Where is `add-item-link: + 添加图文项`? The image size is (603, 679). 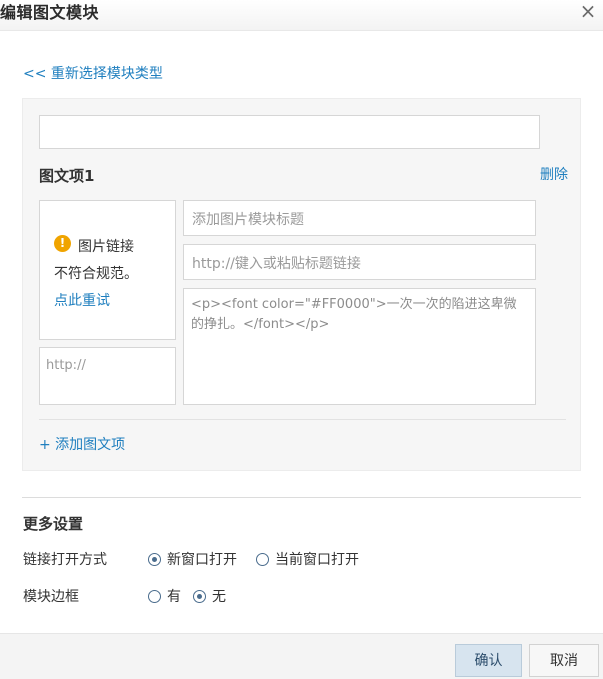 add-item-link: + 添加图文项 is located at coordinates (82, 444).